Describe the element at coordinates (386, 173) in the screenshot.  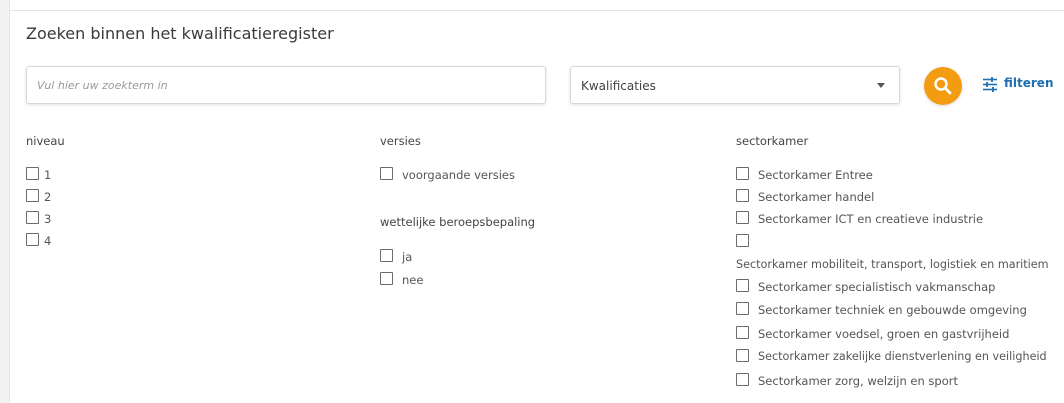
I see `versies-checkbox` at that location.